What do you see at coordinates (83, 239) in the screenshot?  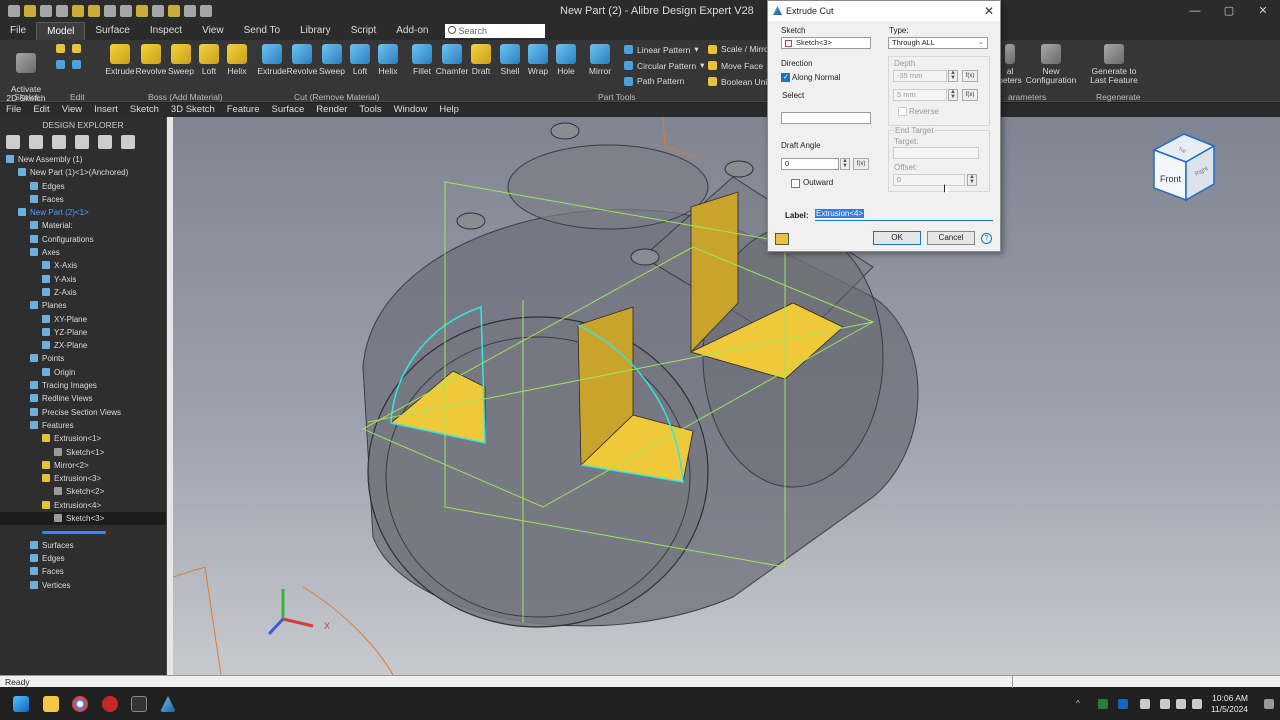 I see `tree-node: Configurations` at bounding box center [83, 239].